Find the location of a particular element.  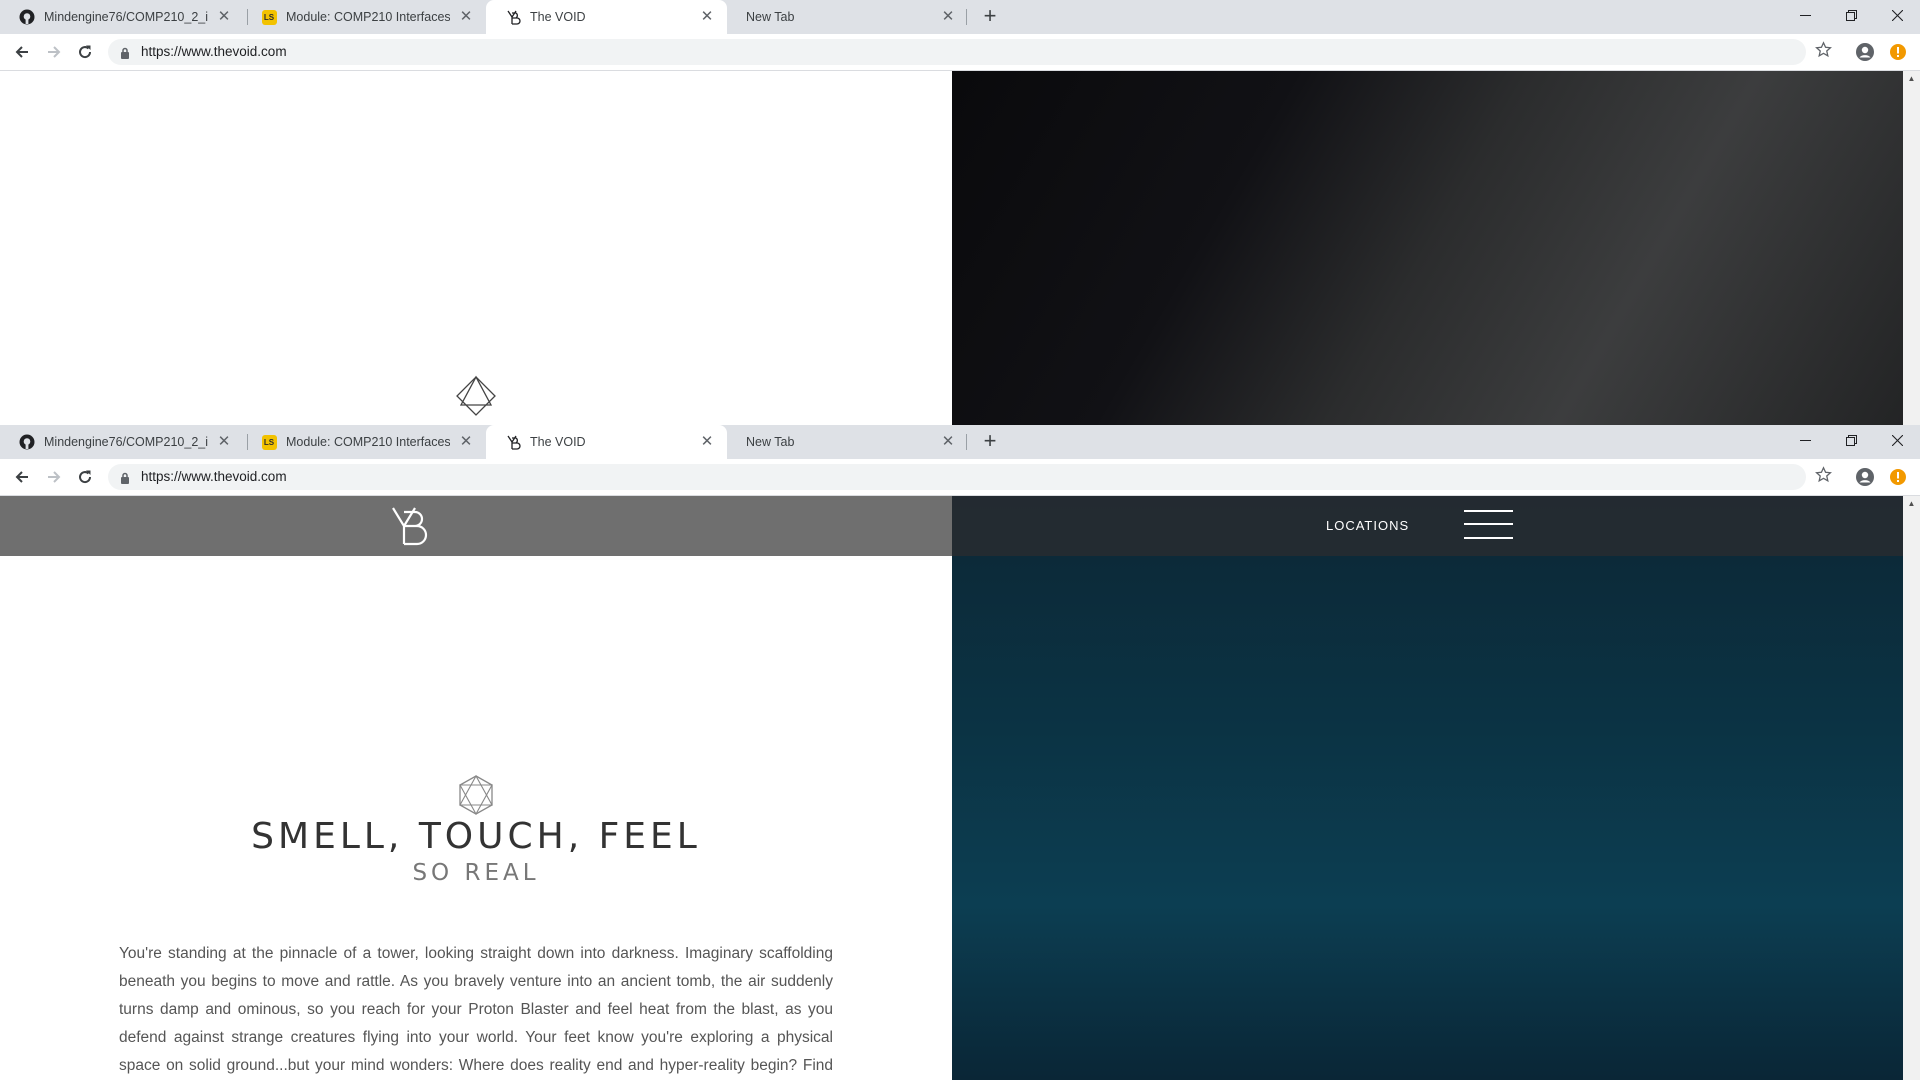

locations-link: LOCATIONS is located at coordinates (1367, 525).